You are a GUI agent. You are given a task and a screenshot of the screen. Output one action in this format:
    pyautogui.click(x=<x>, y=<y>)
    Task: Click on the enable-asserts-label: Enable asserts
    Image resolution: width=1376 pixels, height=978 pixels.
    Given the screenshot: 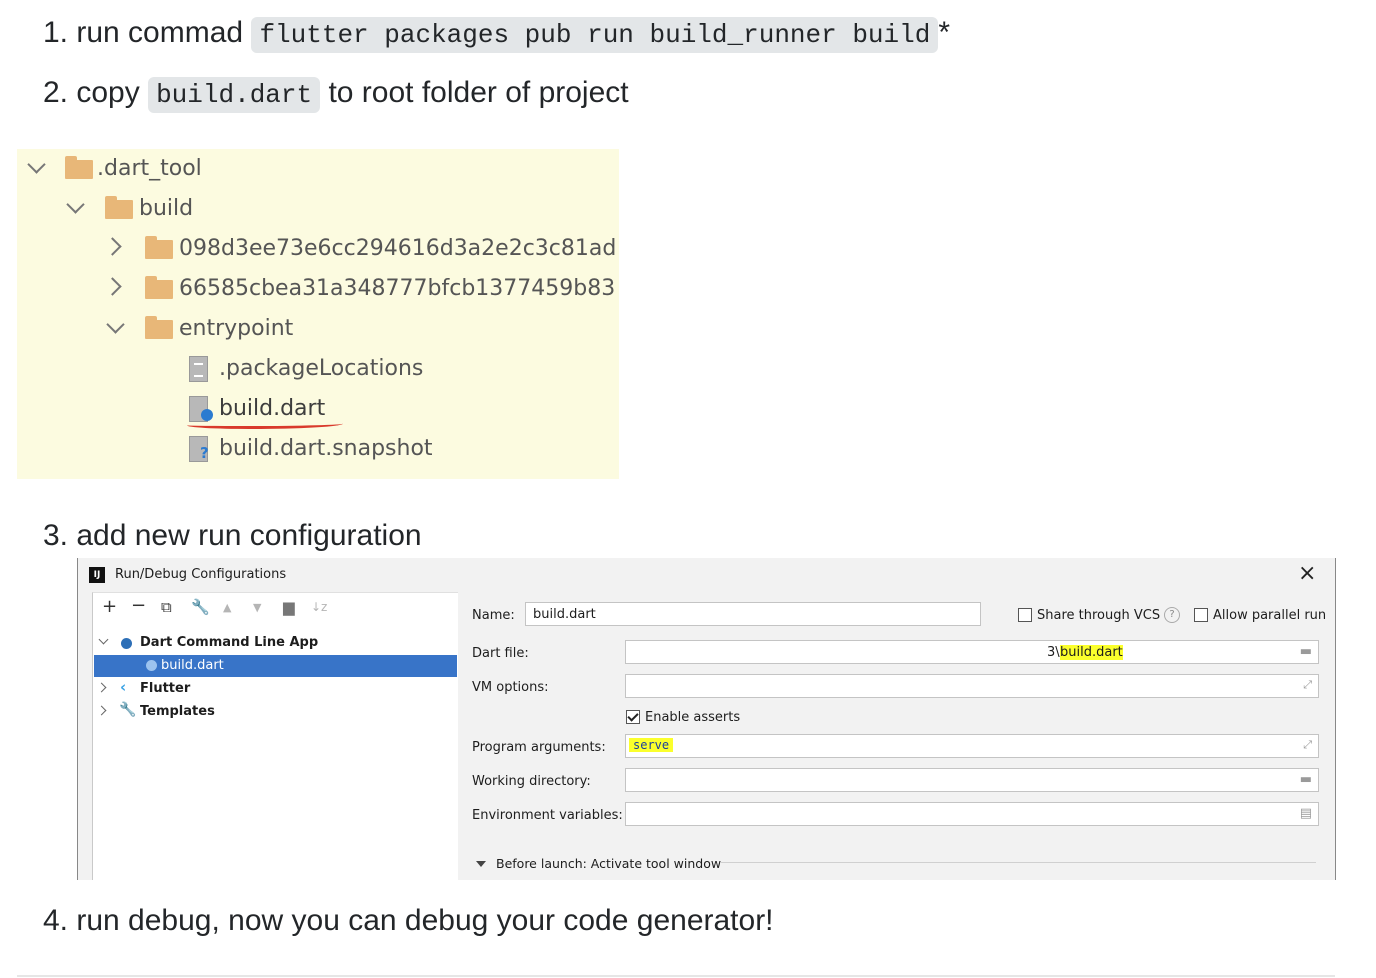 What is the action you would take?
    pyautogui.click(x=693, y=717)
    